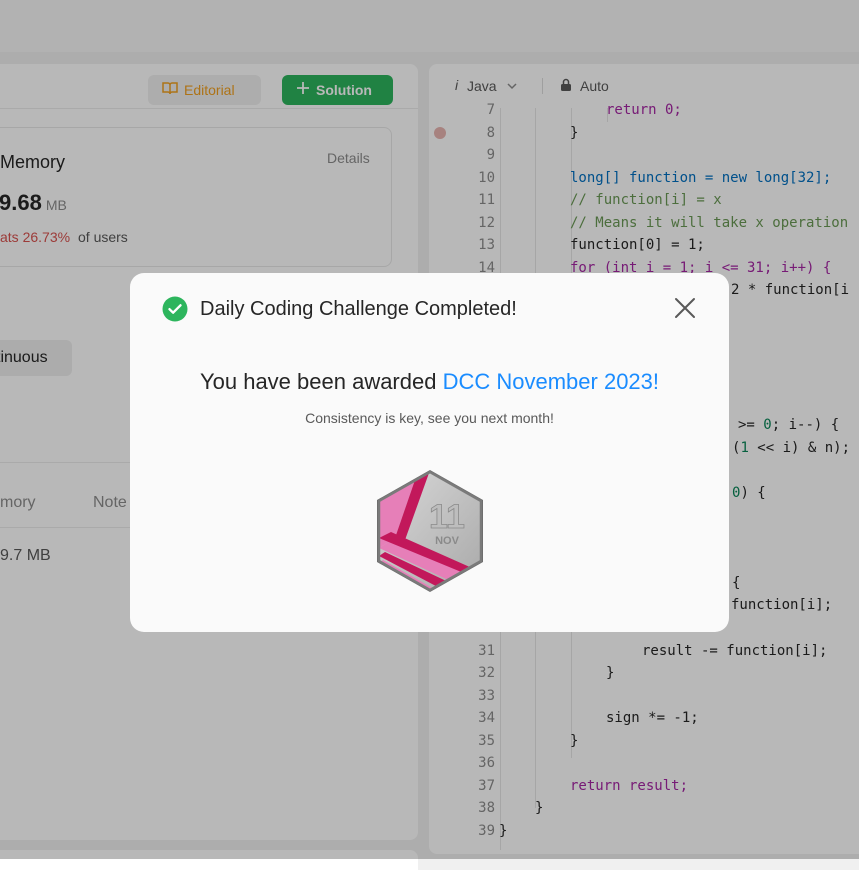 This screenshot has height=870, width=859. What do you see at coordinates (447, 541) in the screenshot?
I see `badge-month: NOV` at bounding box center [447, 541].